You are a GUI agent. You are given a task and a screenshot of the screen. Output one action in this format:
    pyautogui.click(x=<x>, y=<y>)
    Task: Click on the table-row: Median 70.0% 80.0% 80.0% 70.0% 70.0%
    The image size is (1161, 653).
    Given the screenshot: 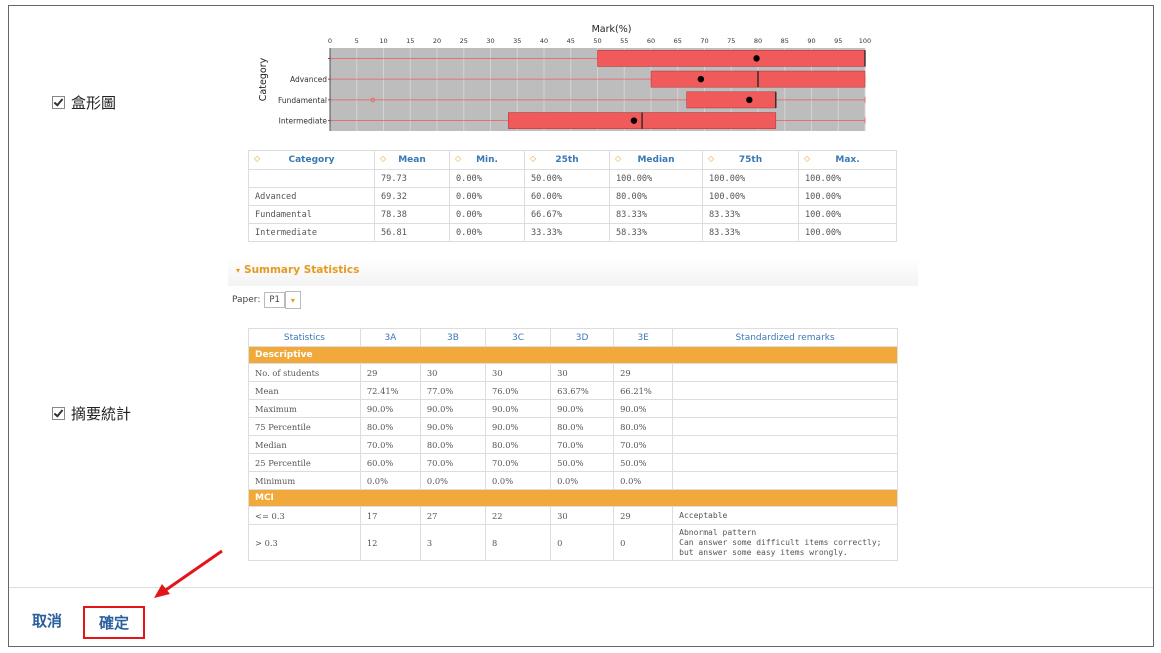 What is the action you would take?
    pyautogui.click(x=573, y=444)
    